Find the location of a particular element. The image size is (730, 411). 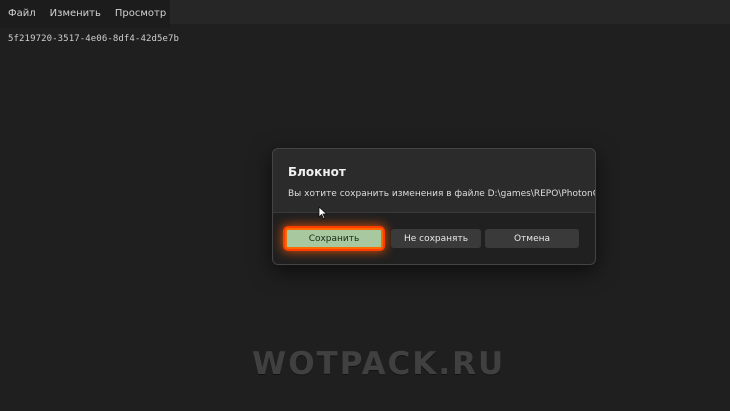

menu-file: Файл is located at coordinates (21, 14).